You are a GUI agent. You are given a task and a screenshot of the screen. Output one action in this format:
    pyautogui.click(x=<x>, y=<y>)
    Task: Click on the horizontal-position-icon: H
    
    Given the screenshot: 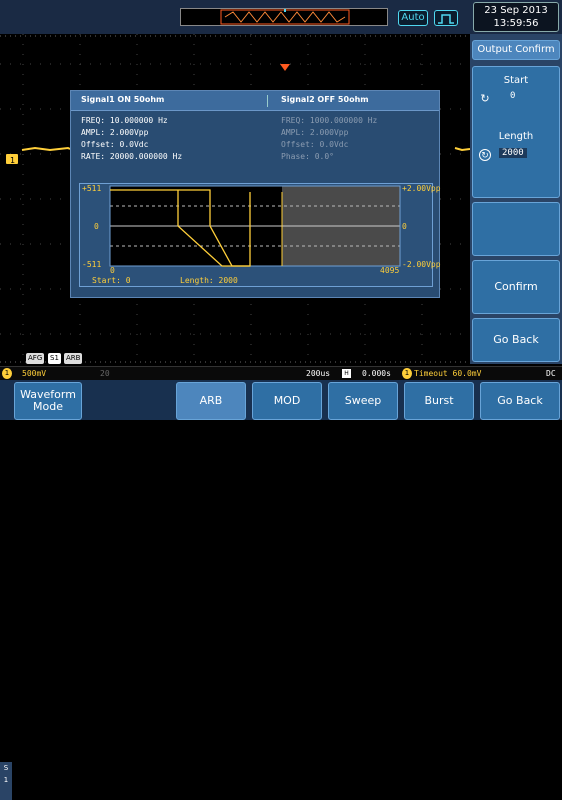 What is the action you would take?
    pyautogui.click(x=346, y=373)
    